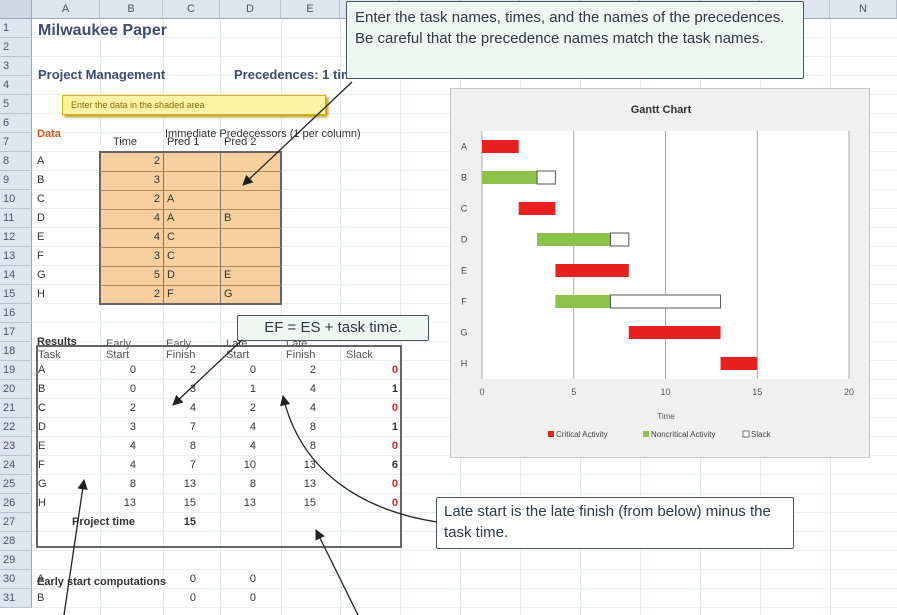 This screenshot has width=897, height=615. Describe the element at coordinates (16, 85) in the screenshot. I see `row-header-4: 4` at that location.